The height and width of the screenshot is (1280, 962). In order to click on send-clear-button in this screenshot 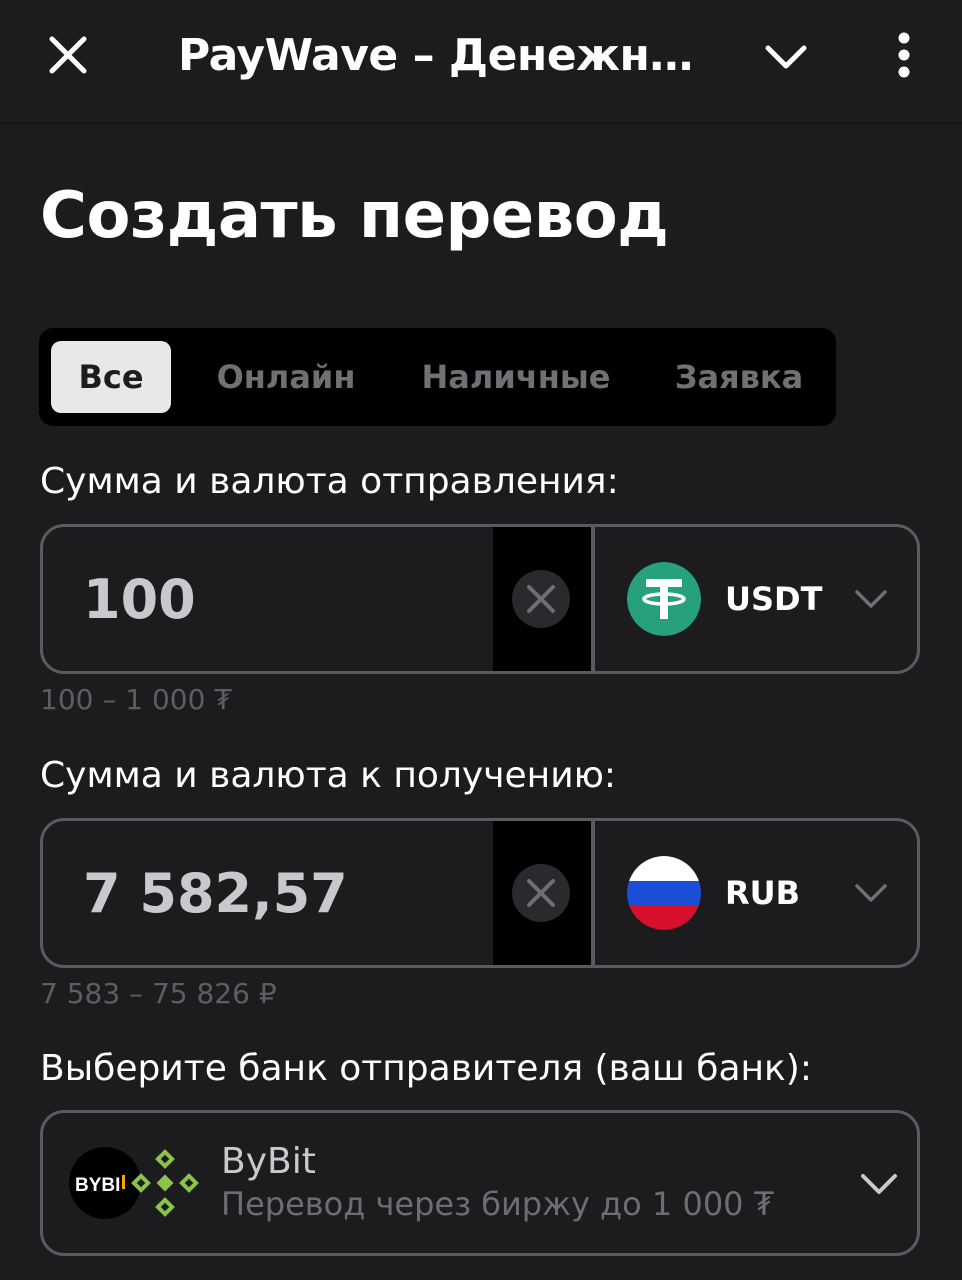, I will do `click(541, 599)`.